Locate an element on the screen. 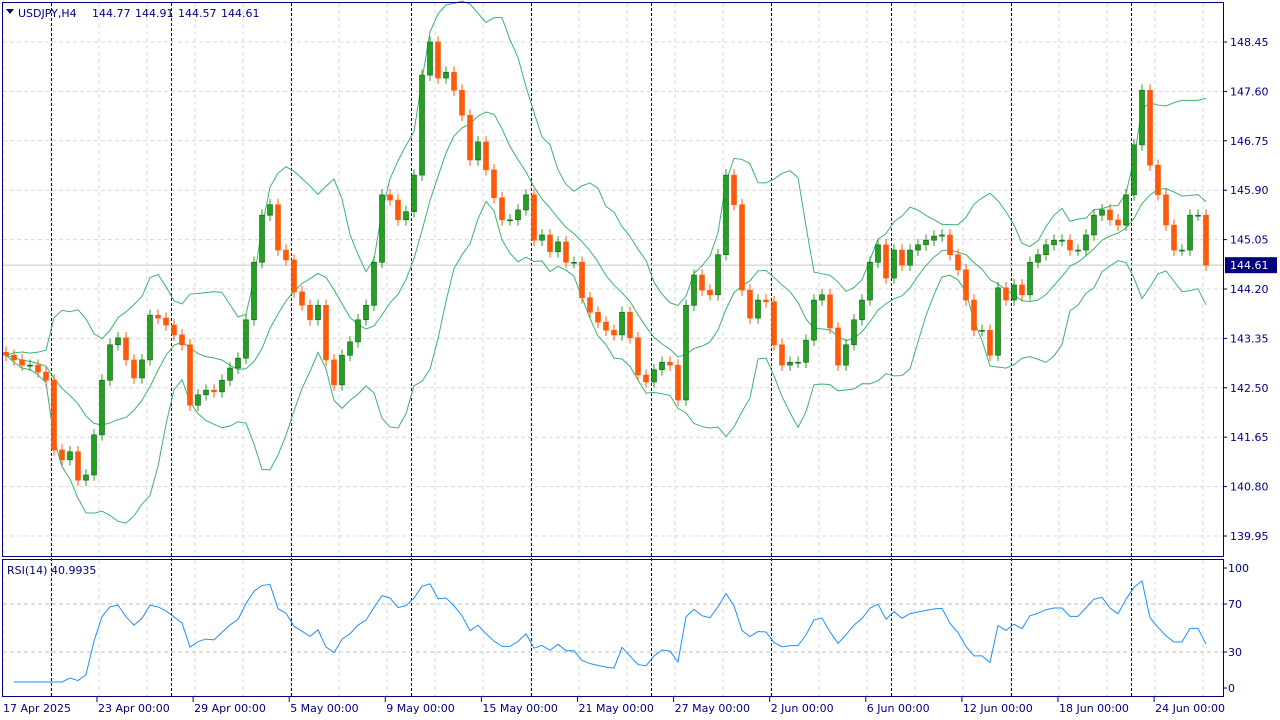 The width and height of the screenshot is (1280, 720). rsi-tick-label: 70 is located at coordinates (1235, 604).